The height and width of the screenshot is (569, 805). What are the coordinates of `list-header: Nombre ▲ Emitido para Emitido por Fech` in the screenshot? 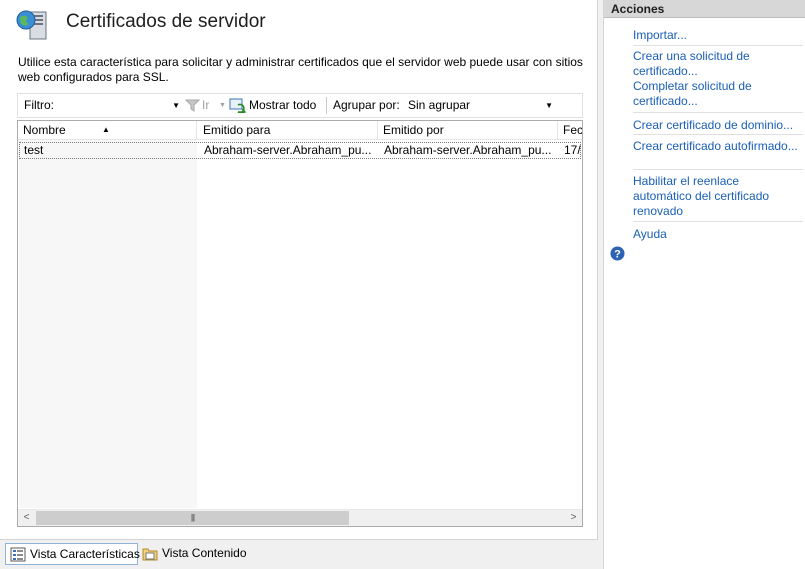 It's located at (300, 130).